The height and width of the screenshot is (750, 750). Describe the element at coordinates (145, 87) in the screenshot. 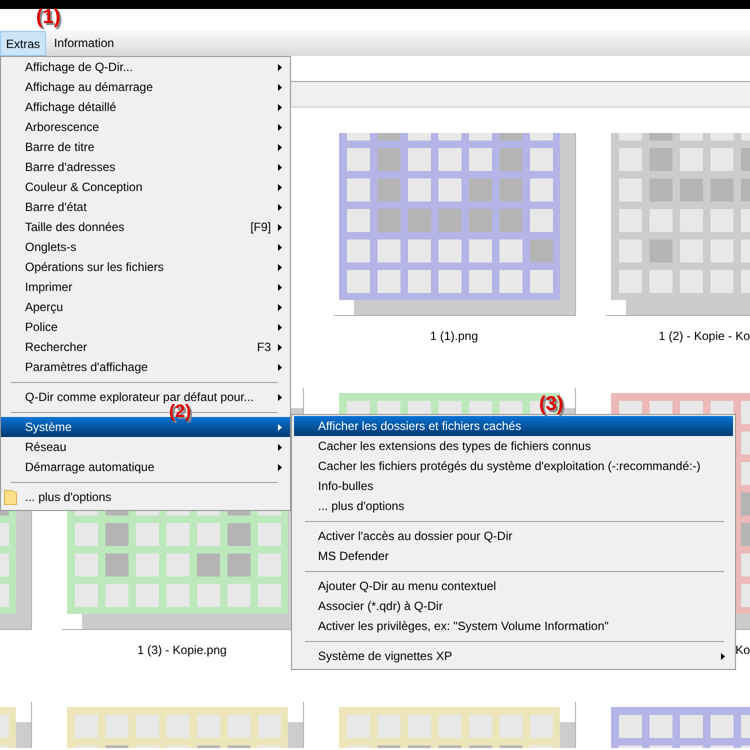

I see `menu-item: Affichage au démarrage` at that location.